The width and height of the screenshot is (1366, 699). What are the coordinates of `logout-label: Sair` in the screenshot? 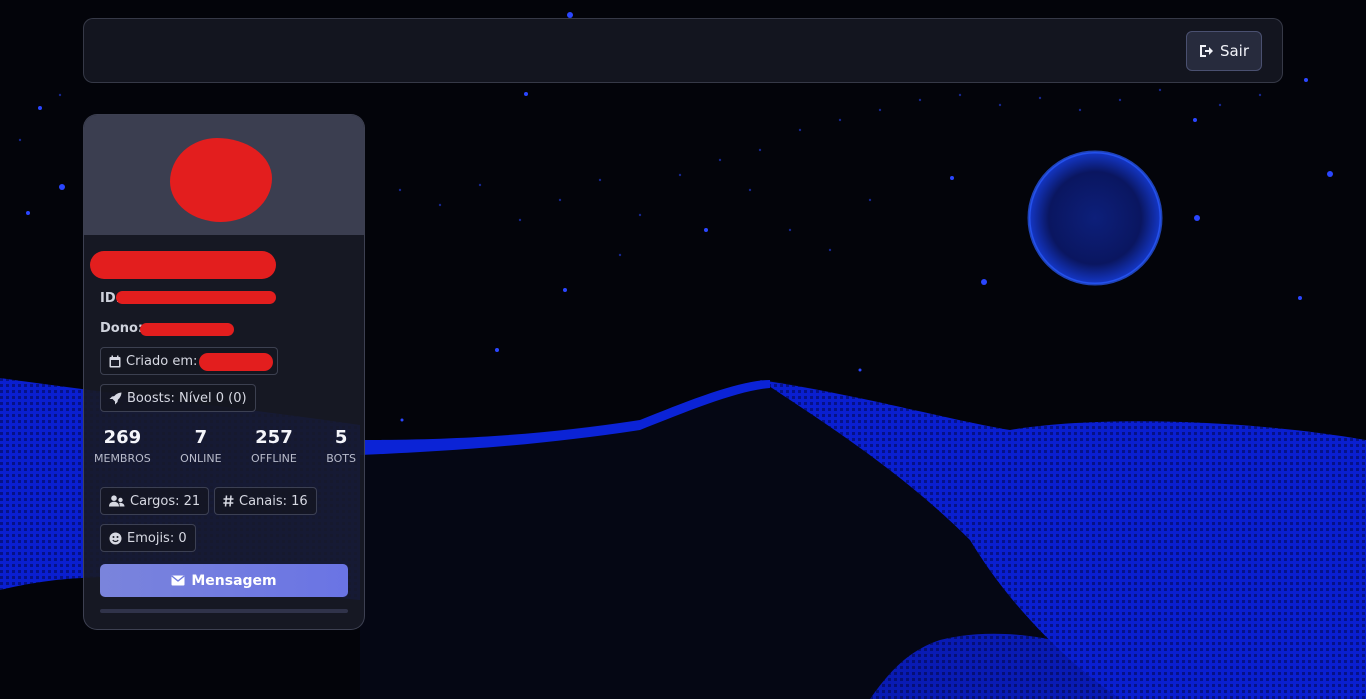 It's located at (1234, 51).